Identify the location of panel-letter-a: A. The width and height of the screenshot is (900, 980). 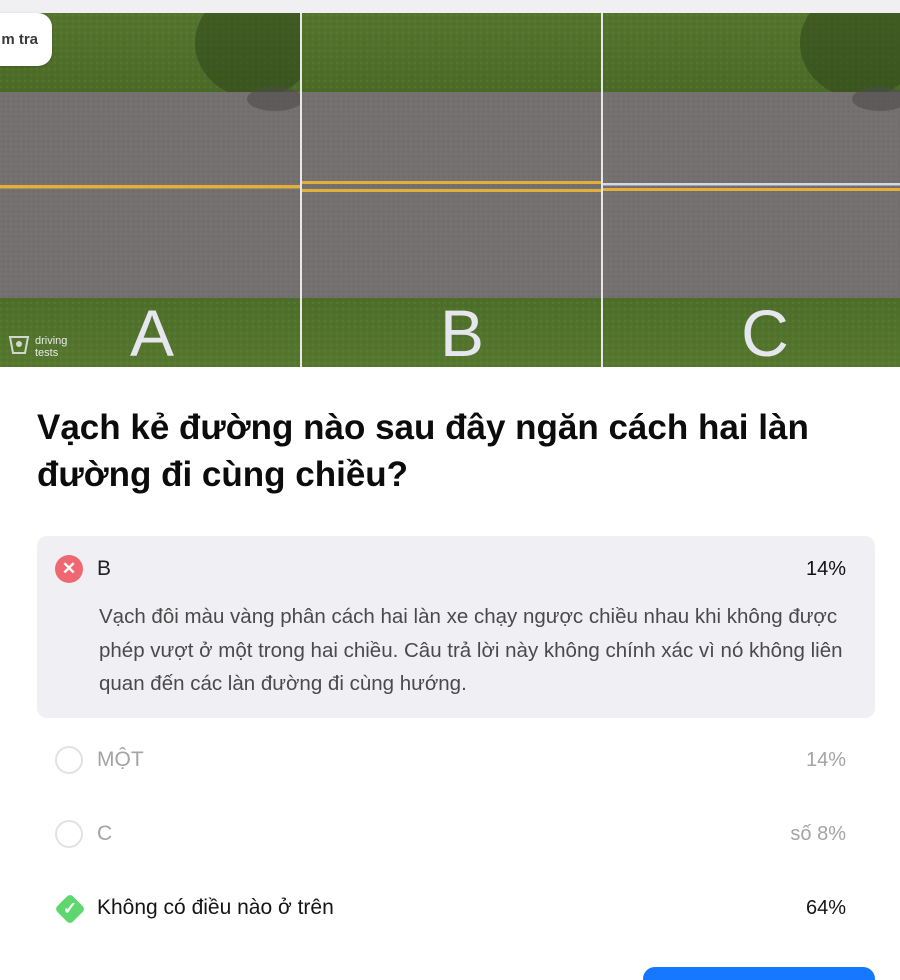
(152, 331).